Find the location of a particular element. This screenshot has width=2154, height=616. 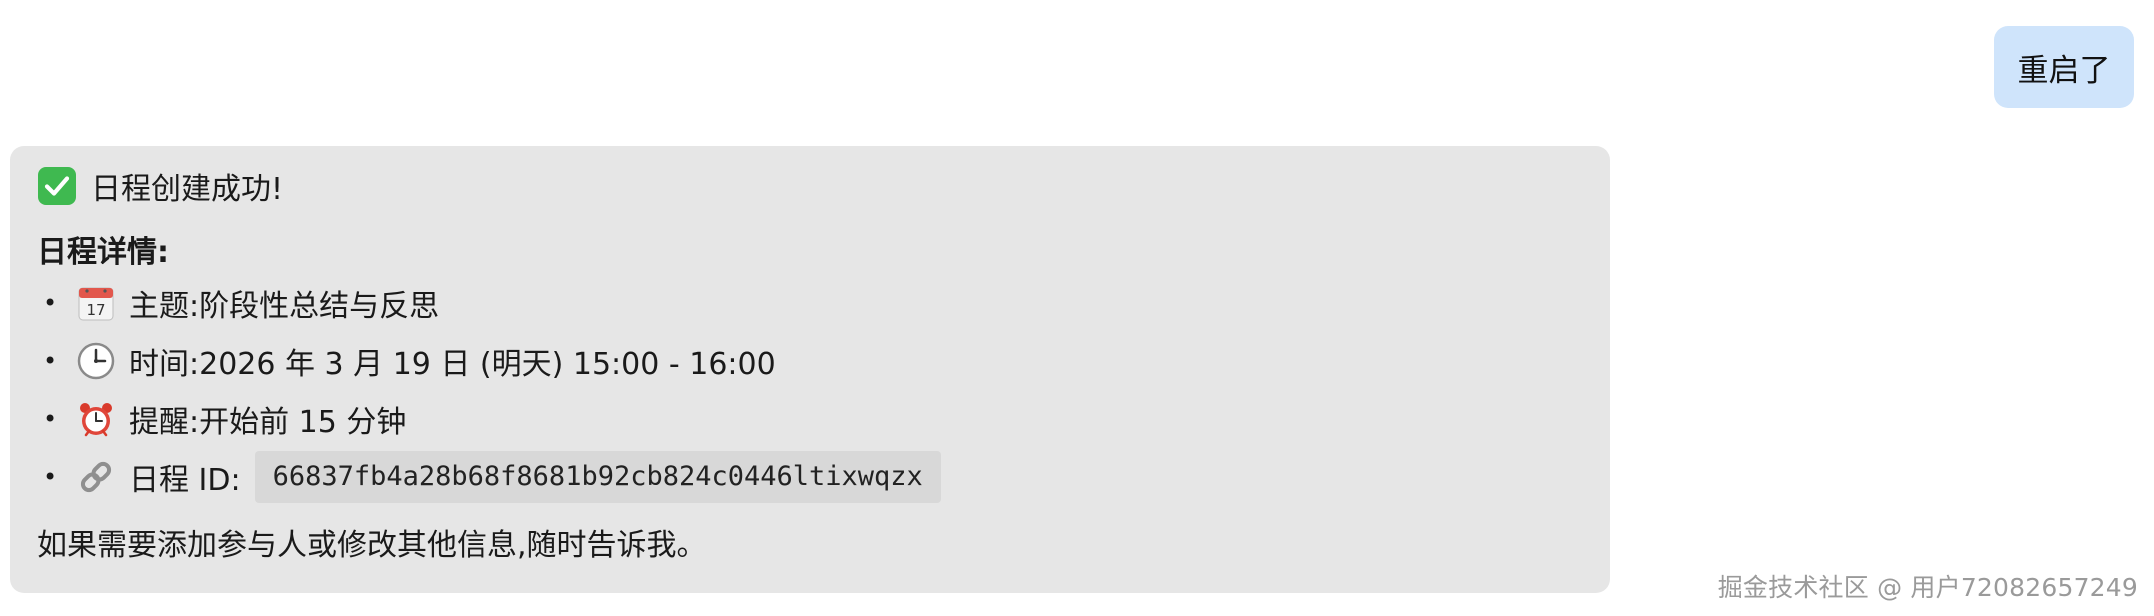

detail-label: 提醒: is located at coordinates (164, 422).